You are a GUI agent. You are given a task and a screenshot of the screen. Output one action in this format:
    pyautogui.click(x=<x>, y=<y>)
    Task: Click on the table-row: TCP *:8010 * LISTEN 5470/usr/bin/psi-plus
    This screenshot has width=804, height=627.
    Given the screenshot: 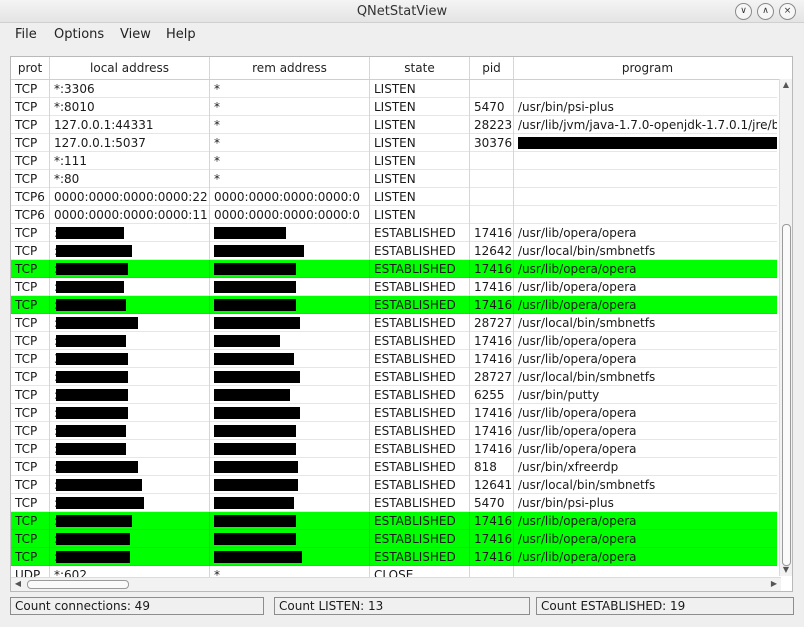 What is the action you would take?
    pyautogui.click(x=394, y=107)
    